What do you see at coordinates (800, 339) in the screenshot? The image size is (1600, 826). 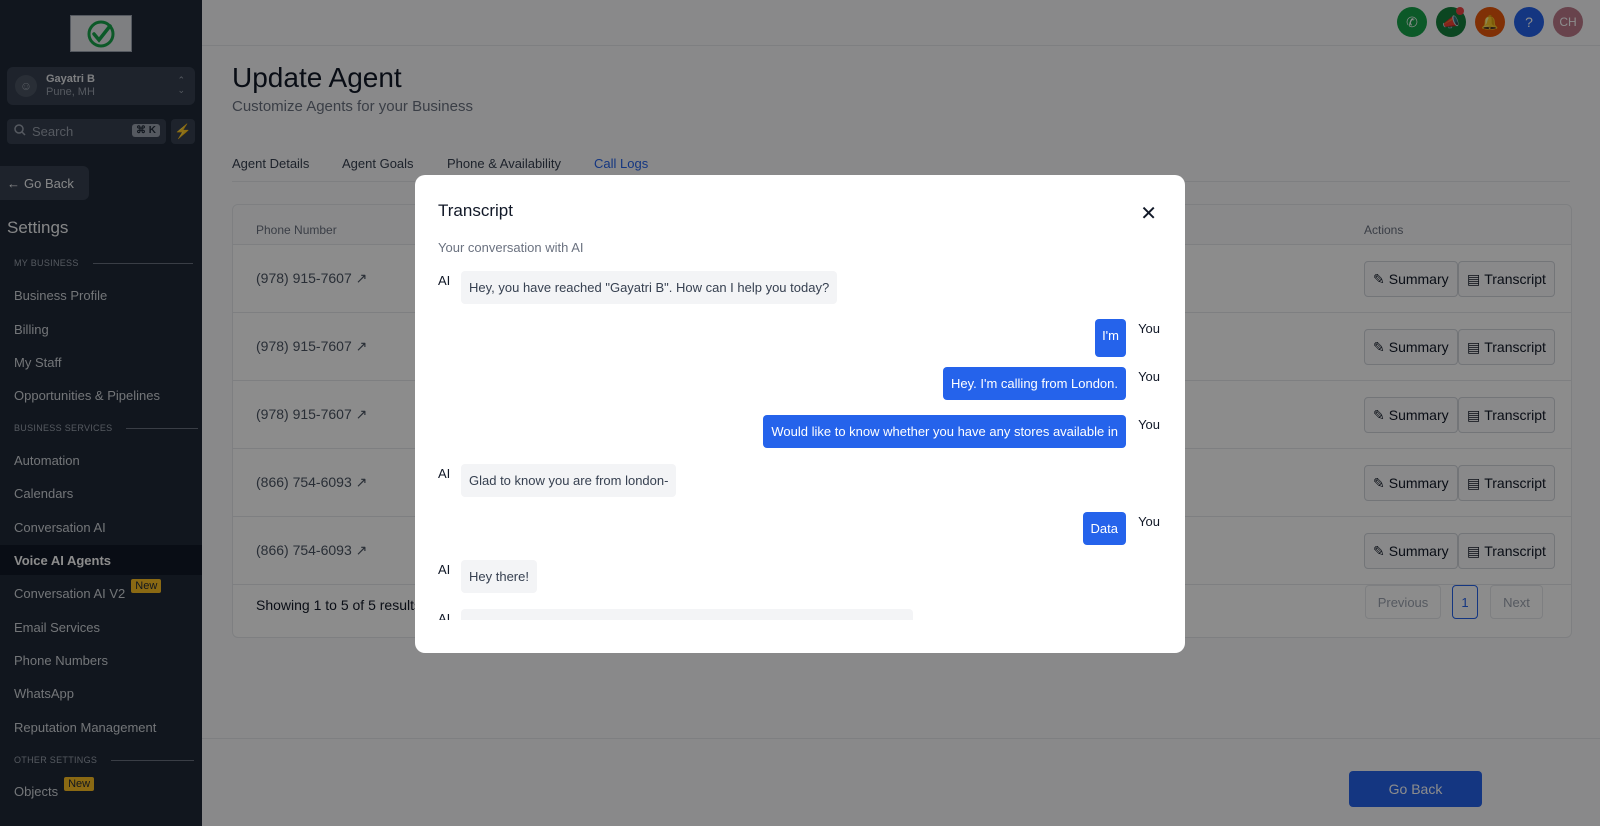 I see `chat-message-you: You I'm` at bounding box center [800, 339].